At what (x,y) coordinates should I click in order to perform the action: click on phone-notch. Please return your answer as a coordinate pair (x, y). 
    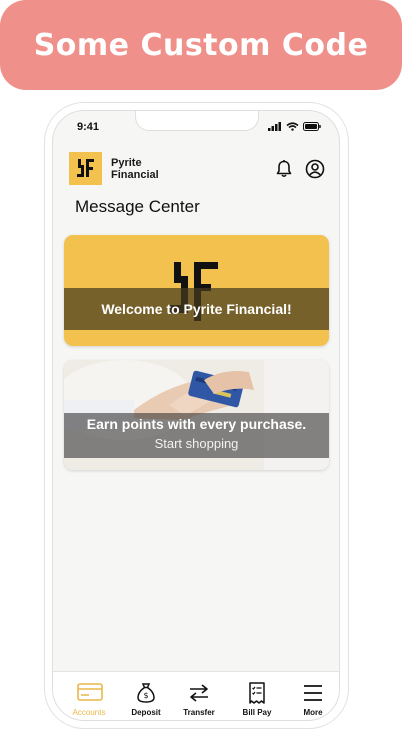
    Looking at the image, I should click on (197, 121).